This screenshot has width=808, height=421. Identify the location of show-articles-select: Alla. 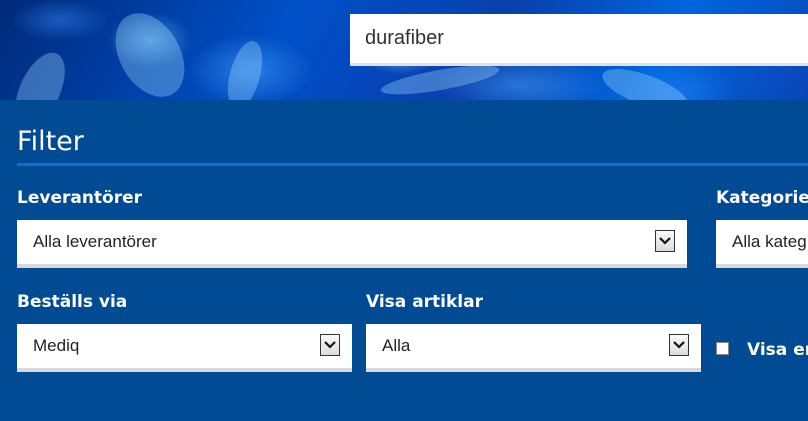
(533, 348).